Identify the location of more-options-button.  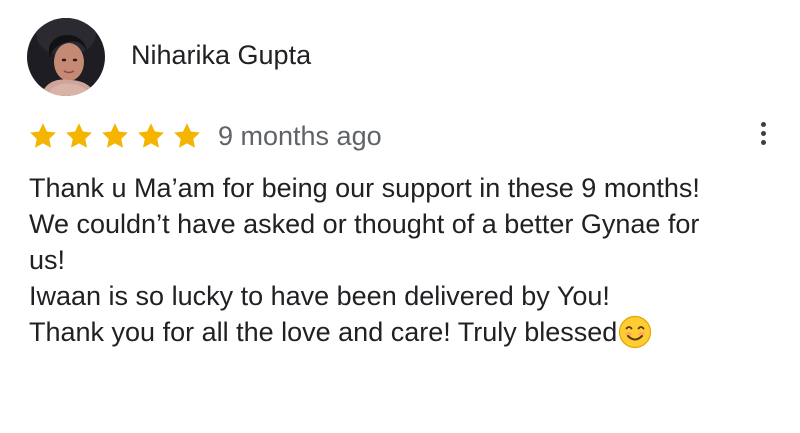
(763, 133).